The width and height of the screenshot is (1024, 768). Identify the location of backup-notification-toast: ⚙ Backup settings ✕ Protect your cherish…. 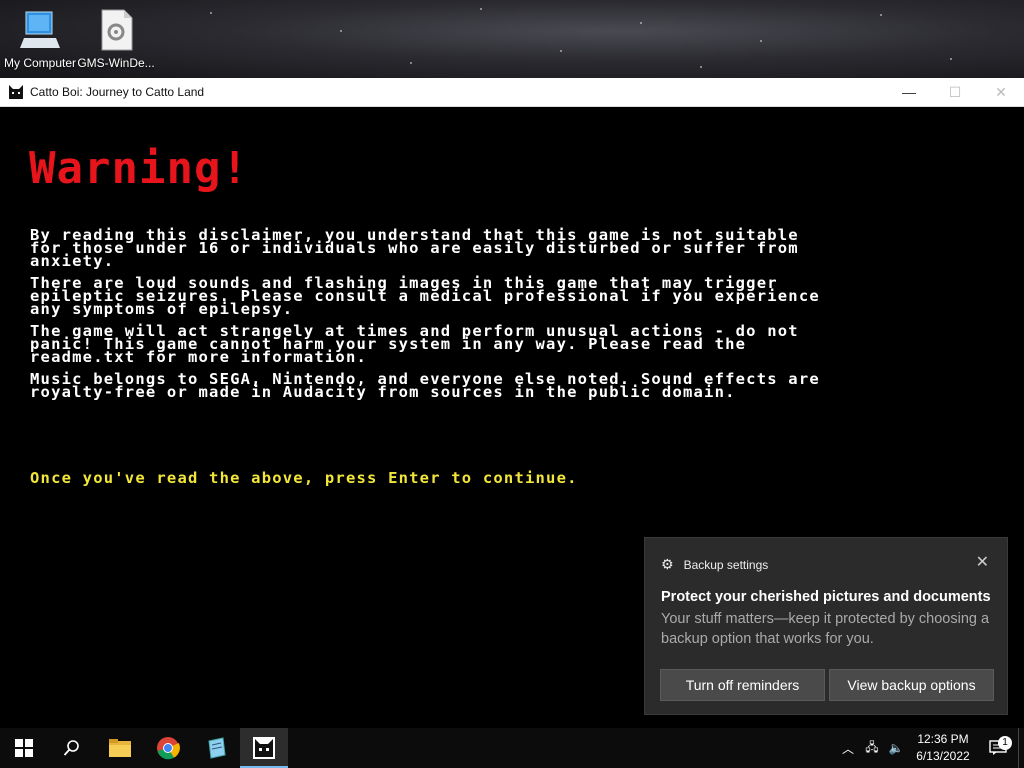
(826, 626).